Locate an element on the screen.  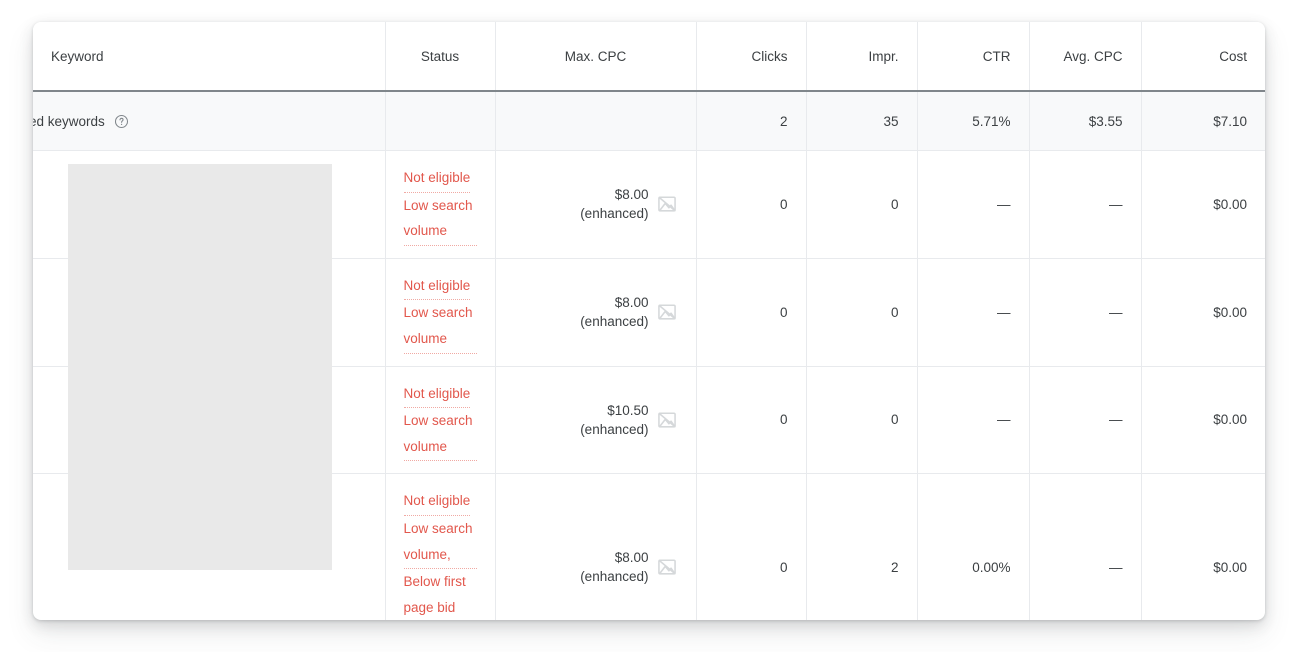
column-header-max-cpc: Max. CPC is located at coordinates (596, 57).